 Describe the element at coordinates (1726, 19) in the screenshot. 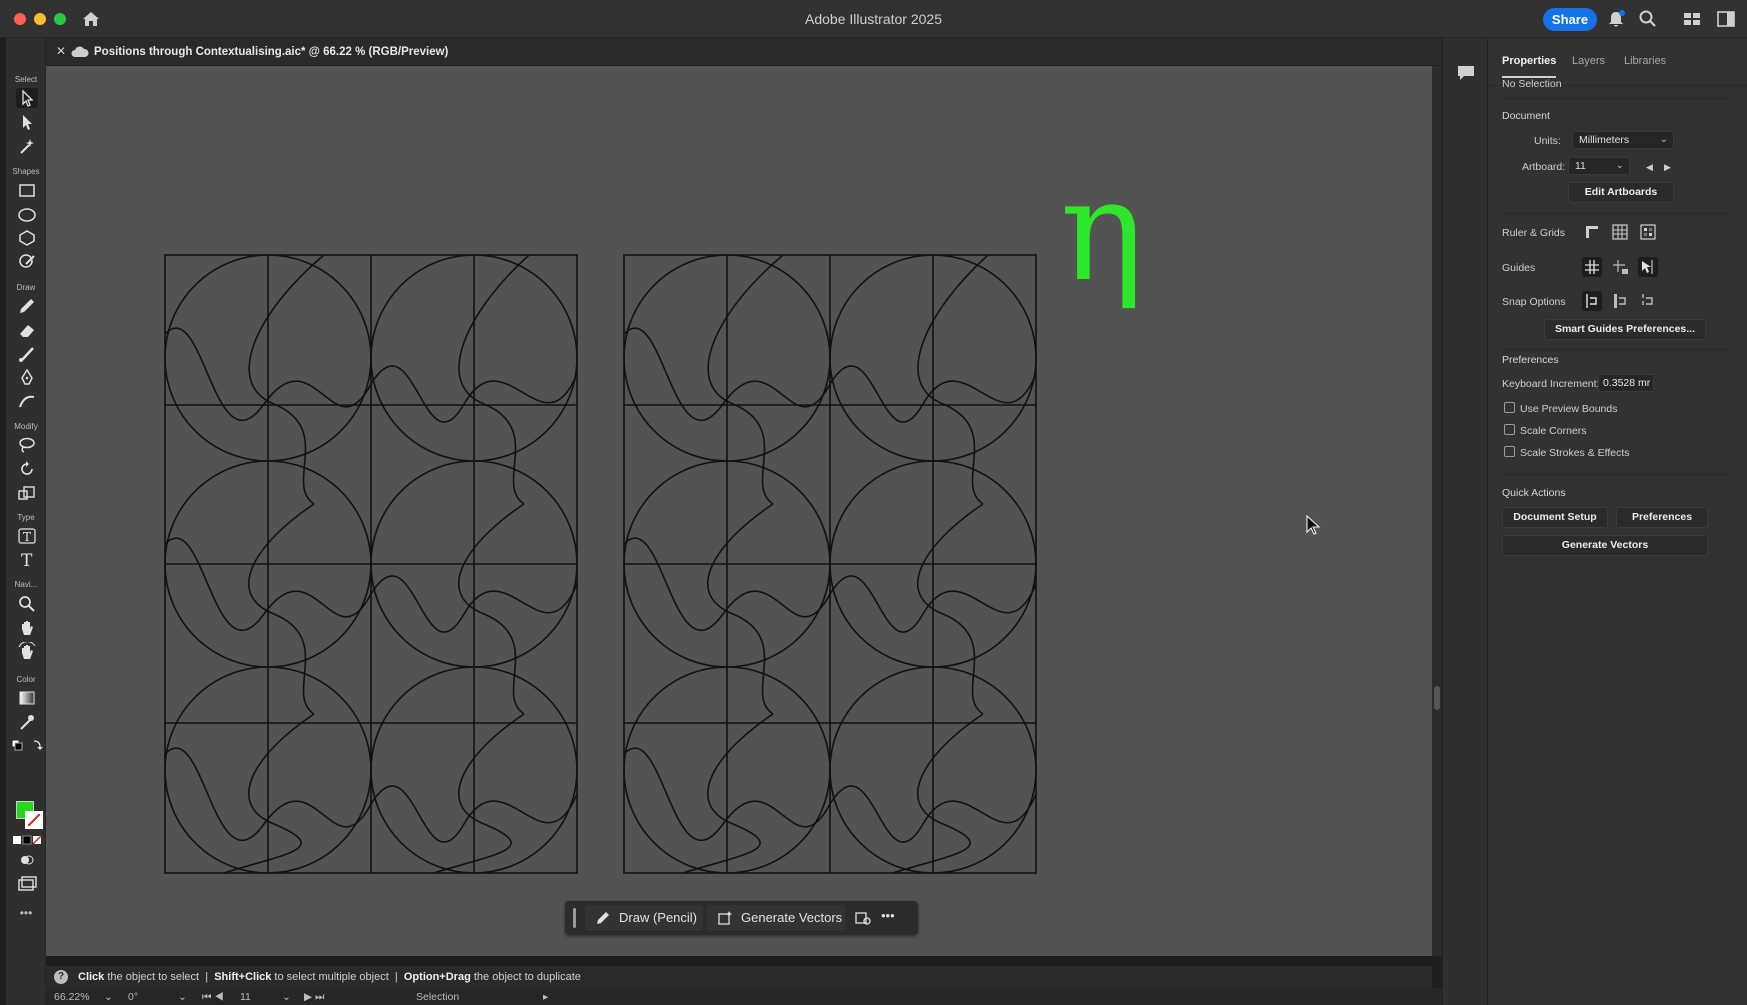

I see `panel-toggle-icon` at that location.